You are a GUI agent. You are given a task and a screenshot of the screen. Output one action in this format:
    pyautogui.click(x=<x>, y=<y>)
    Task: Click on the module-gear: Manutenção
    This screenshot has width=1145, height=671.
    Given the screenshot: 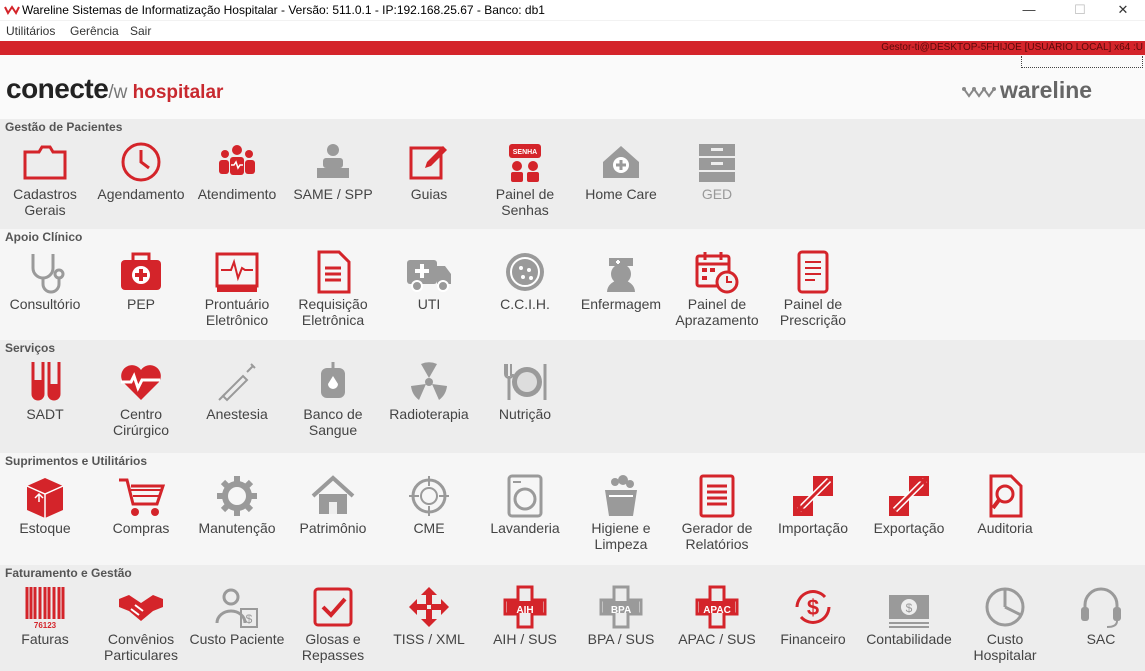 What is the action you would take?
    pyautogui.click(x=237, y=504)
    